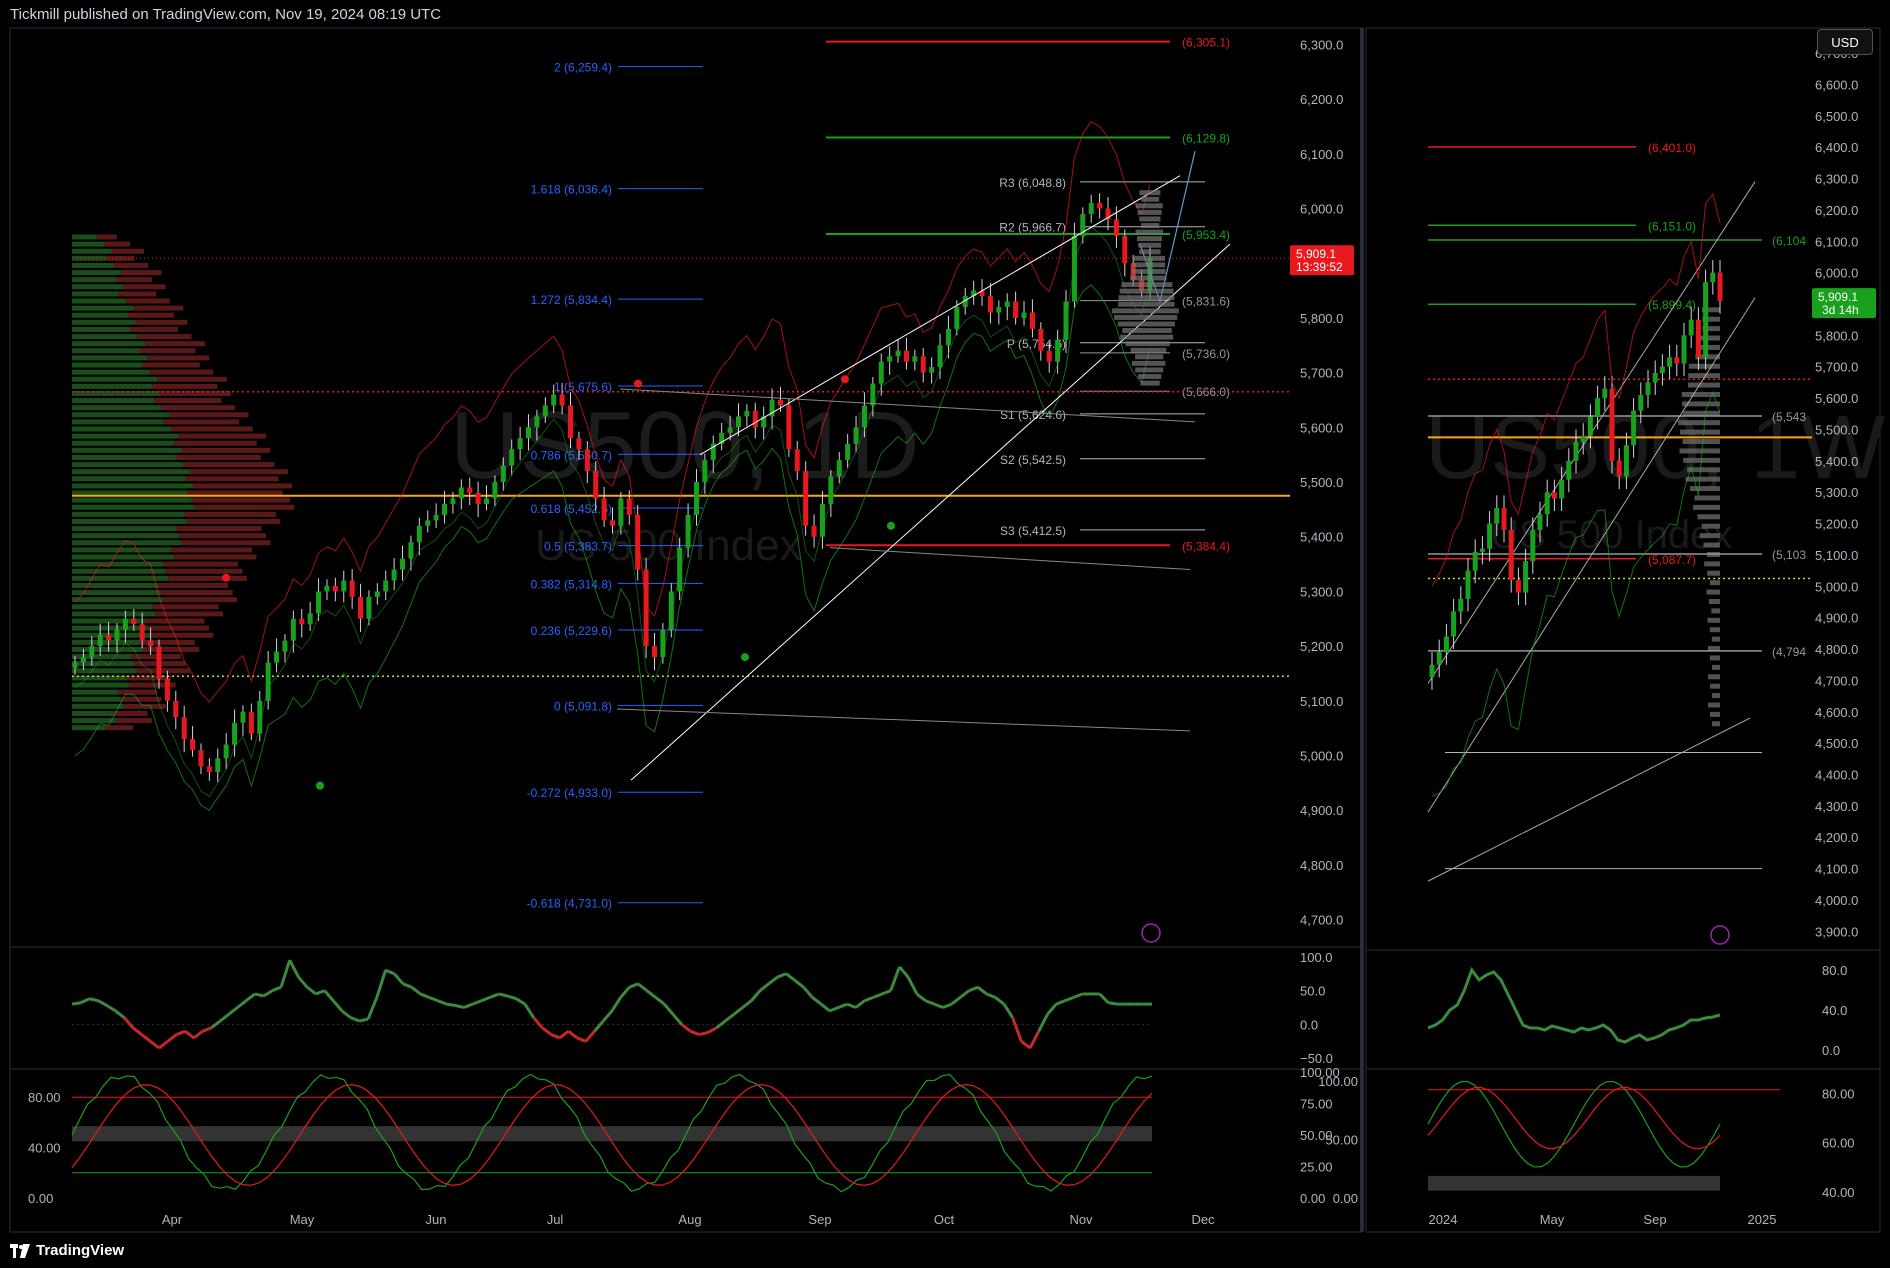 The width and height of the screenshot is (1890, 1268). I want to click on signal-dot, so click(845, 379).